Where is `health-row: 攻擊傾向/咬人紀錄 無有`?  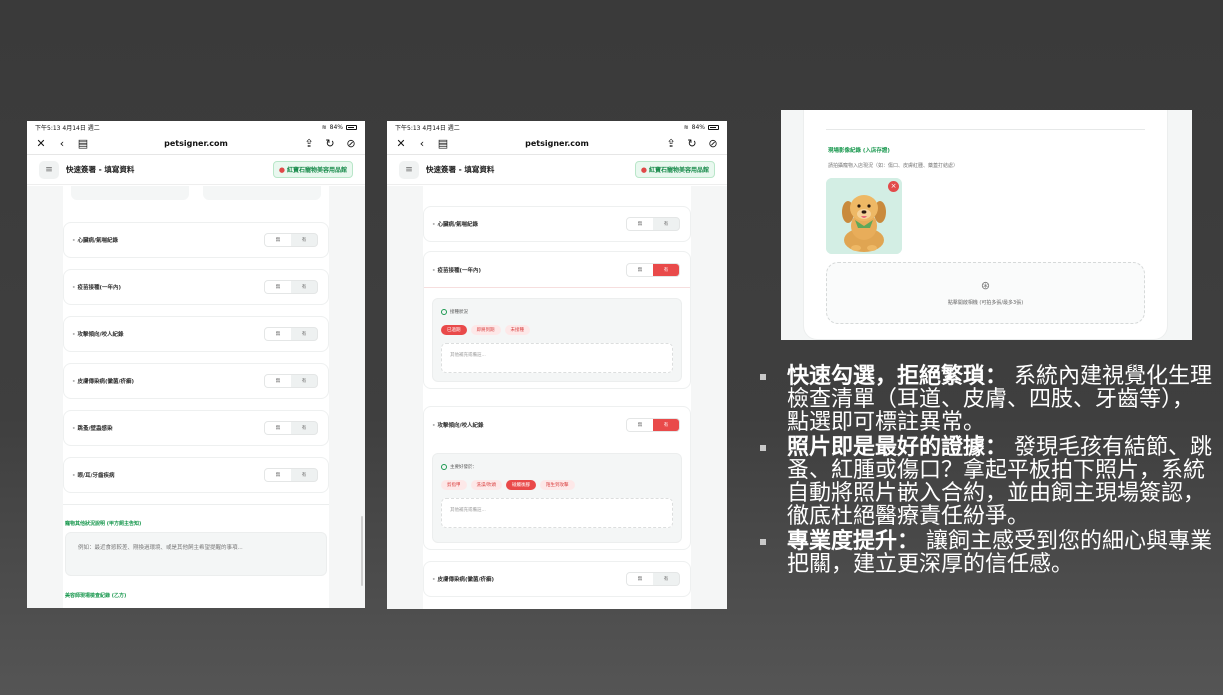 health-row: 攻擊傾向/咬人紀錄 無有 is located at coordinates (196, 334).